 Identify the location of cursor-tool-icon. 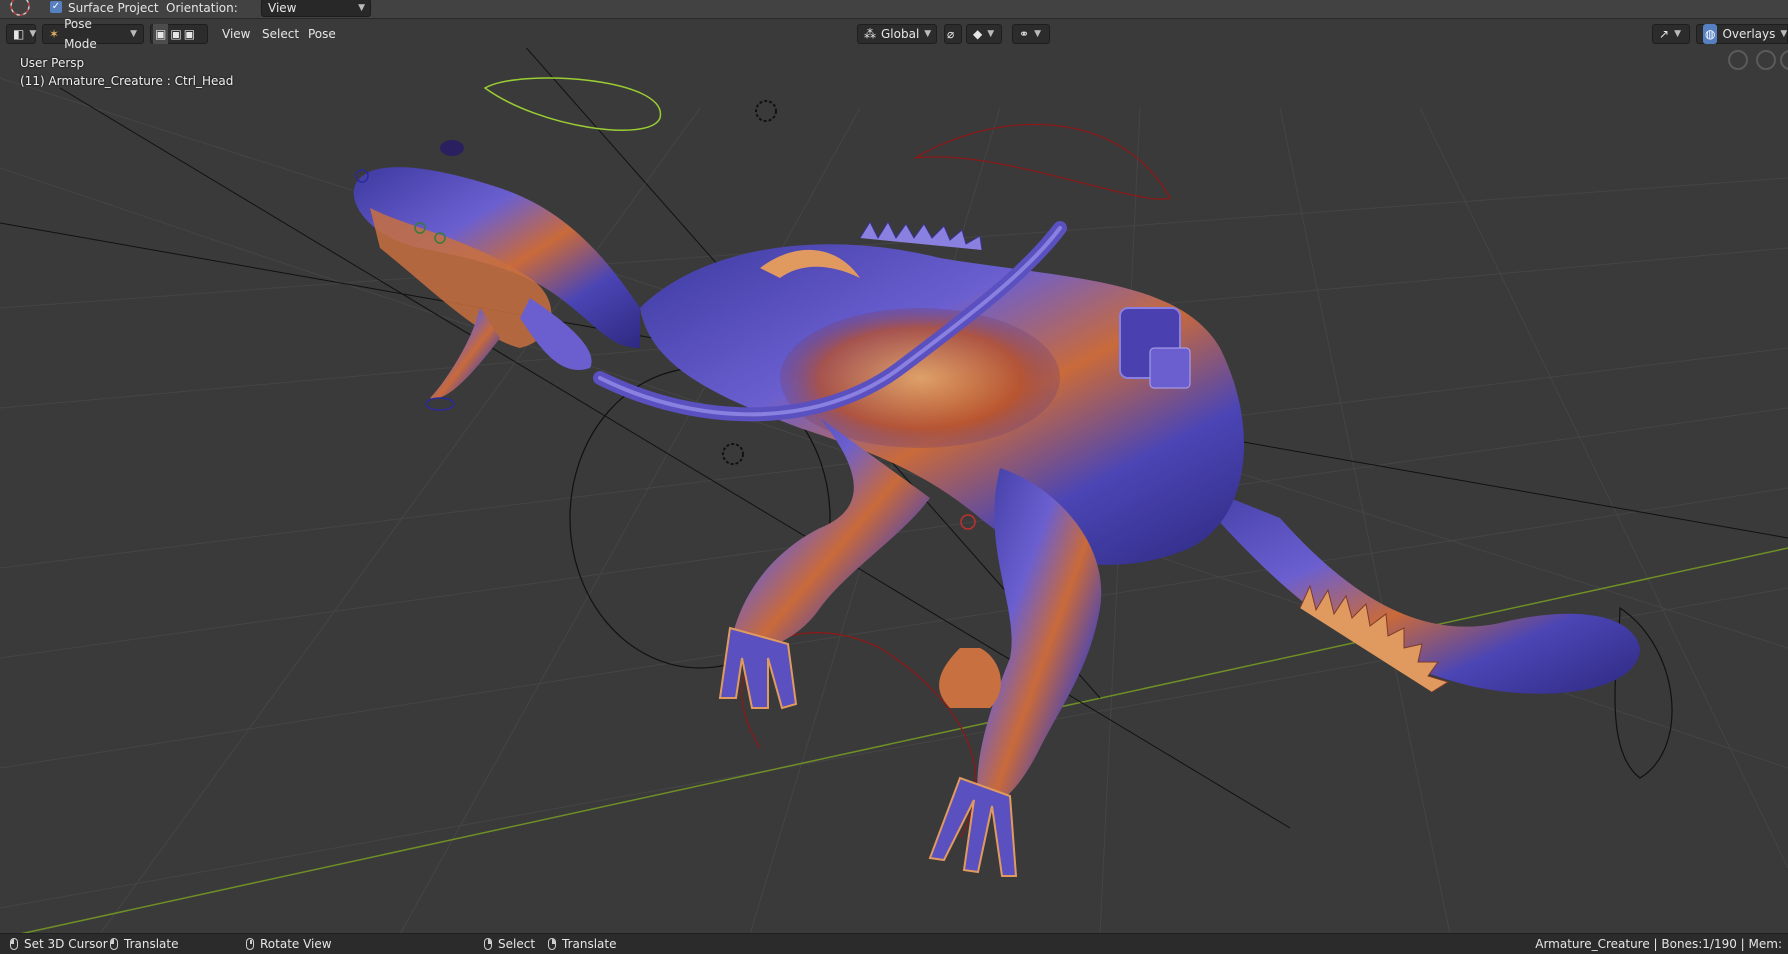
(20, 9).